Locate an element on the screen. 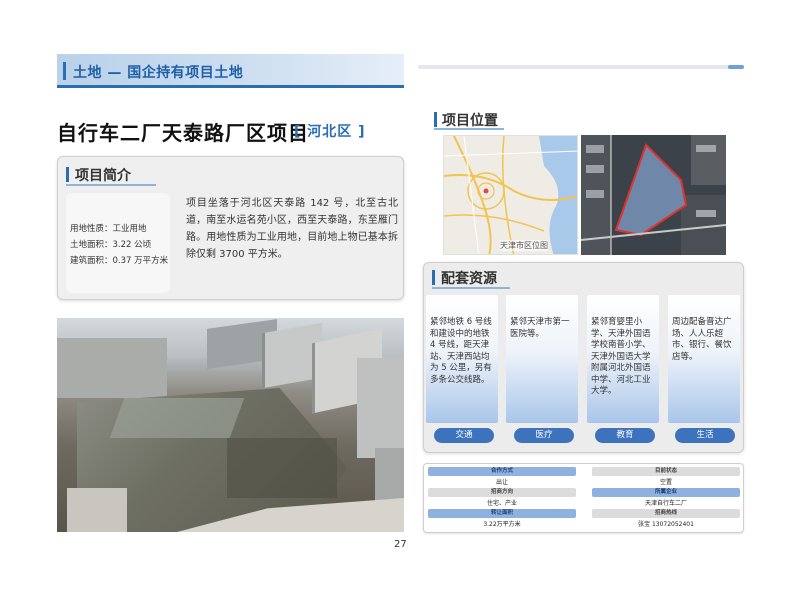 The width and height of the screenshot is (800, 594). top-divider is located at coordinates (581, 67).